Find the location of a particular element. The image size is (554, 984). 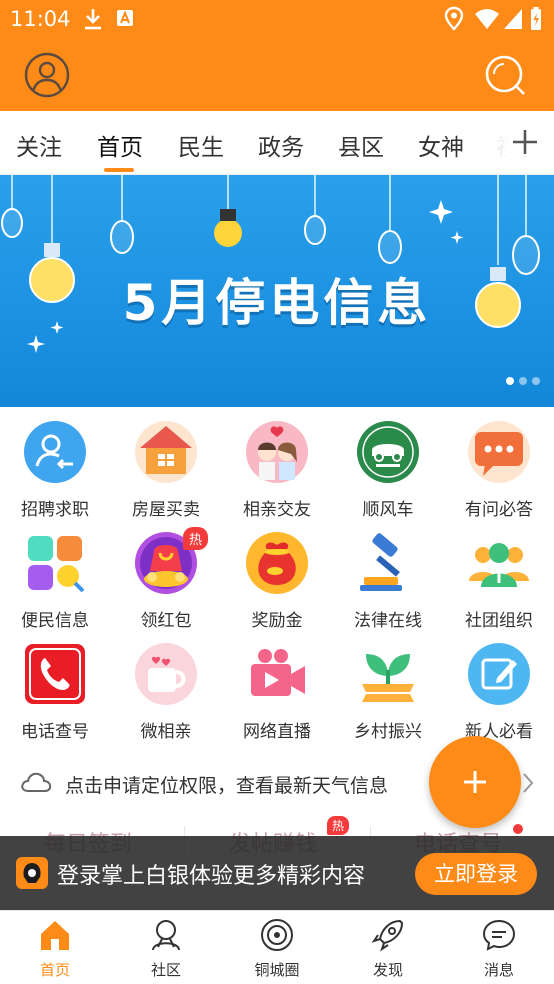

grid-item-dating: 相亲交友 is located at coordinates (277, 475).